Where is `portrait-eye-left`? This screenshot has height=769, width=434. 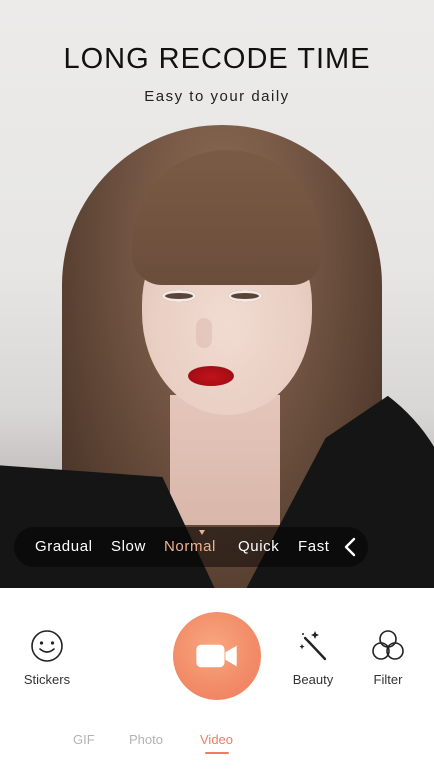 portrait-eye-left is located at coordinates (179, 296).